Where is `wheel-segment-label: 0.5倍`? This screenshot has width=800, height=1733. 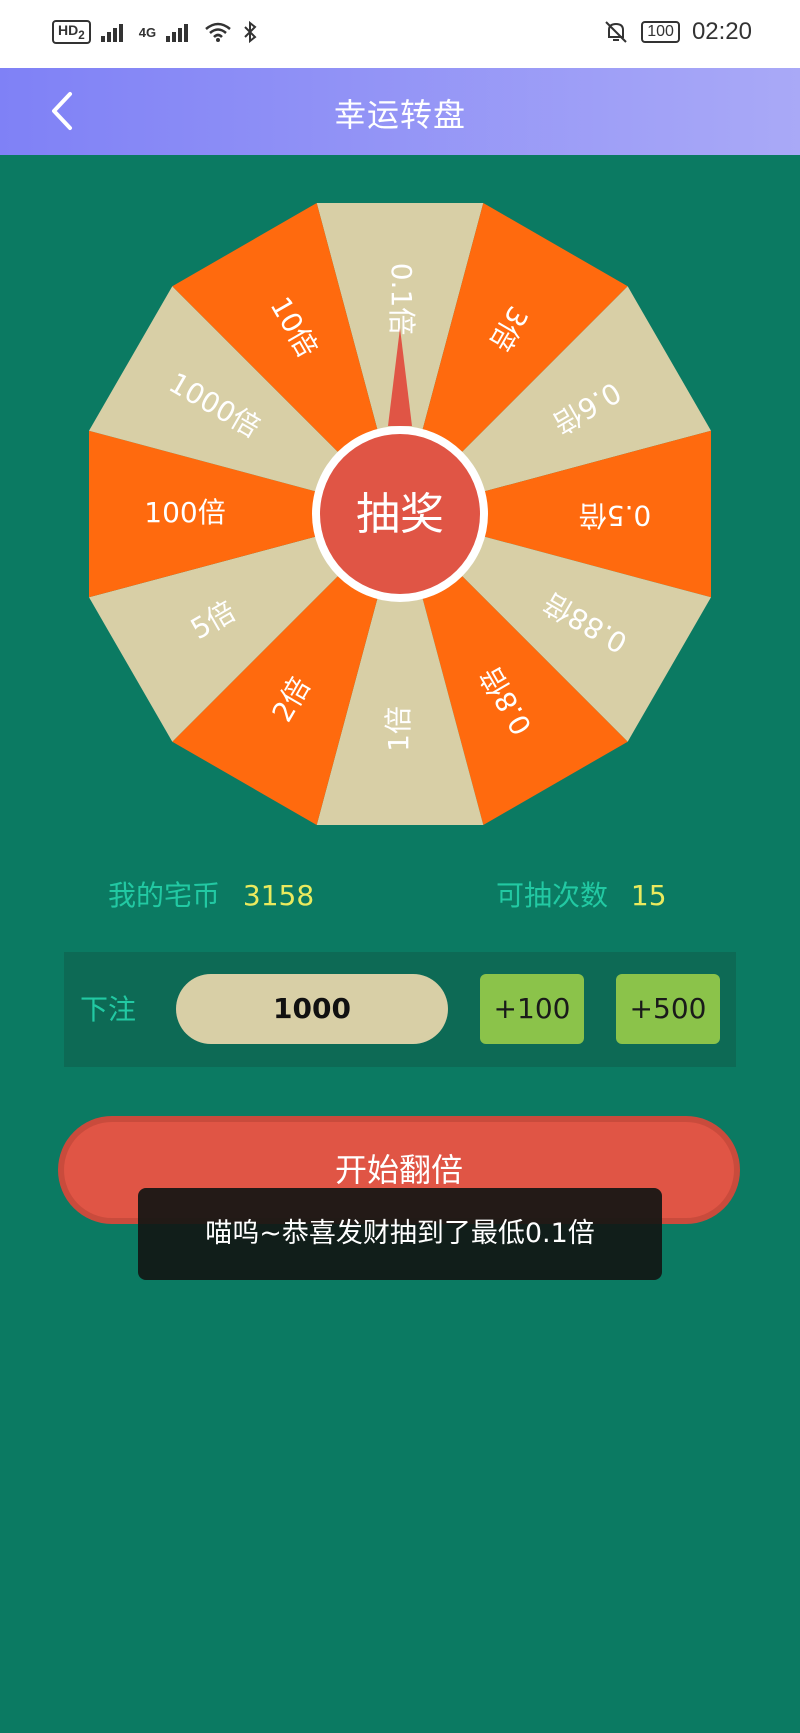
wheel-segment-label: 0.5倍 is located at coordinates (615, 515).